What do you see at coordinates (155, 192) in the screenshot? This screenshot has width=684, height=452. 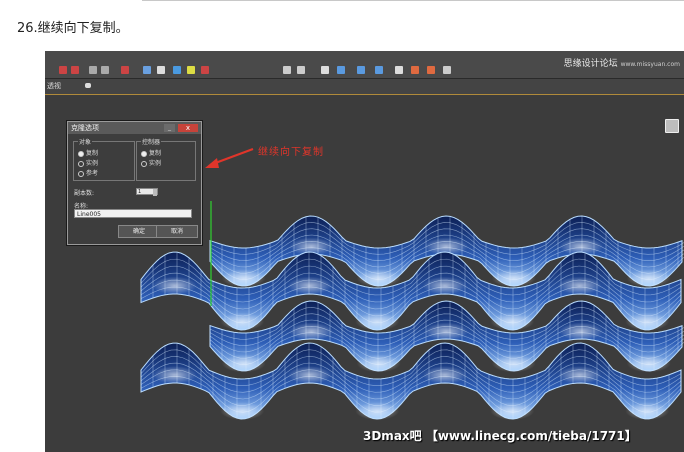 I see `spinner-arrows-icon` at bounding box center [155, 192].